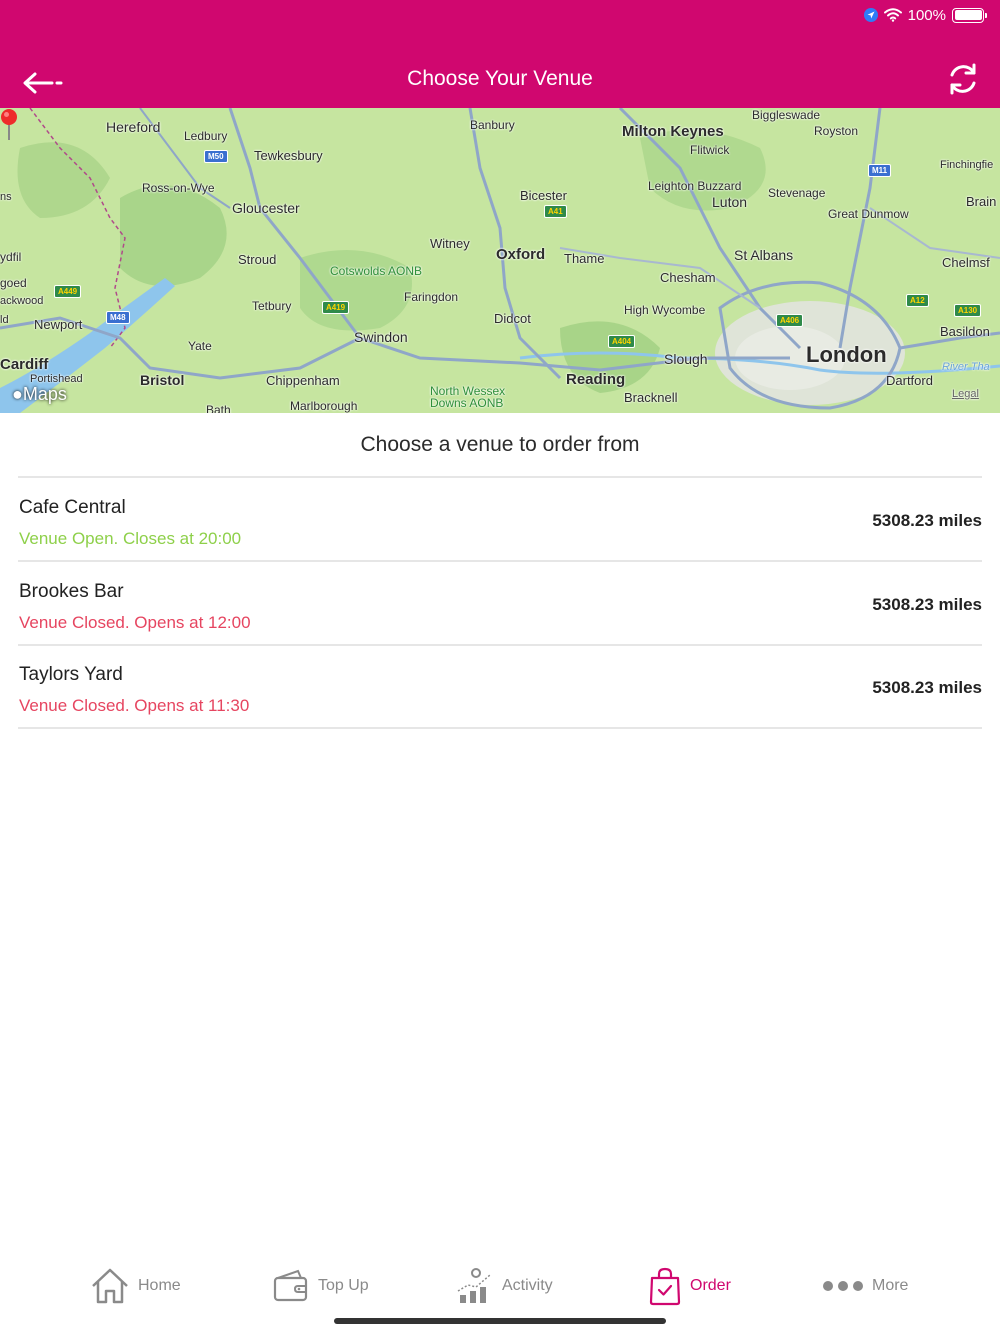 The height and width of the screenshot is (1334, 1000). I want to click on map-label: Luton, so click(730, 202).